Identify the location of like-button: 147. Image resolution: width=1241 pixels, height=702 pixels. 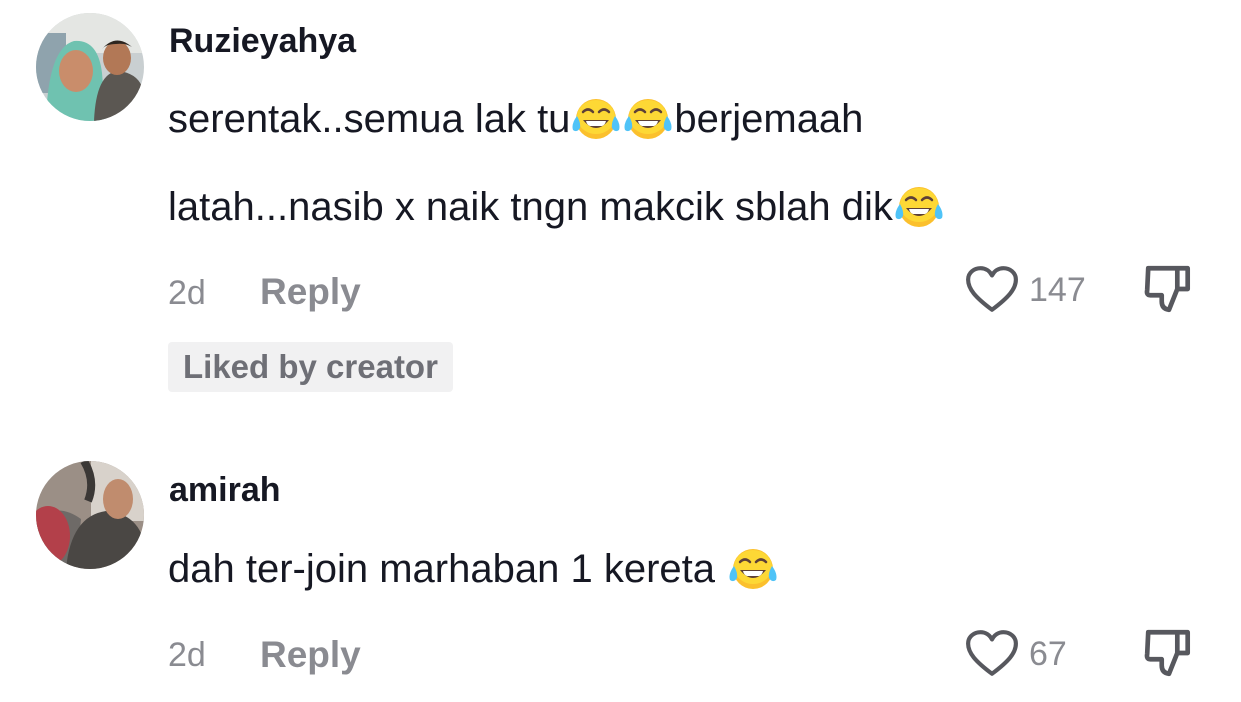
(1025, 290).